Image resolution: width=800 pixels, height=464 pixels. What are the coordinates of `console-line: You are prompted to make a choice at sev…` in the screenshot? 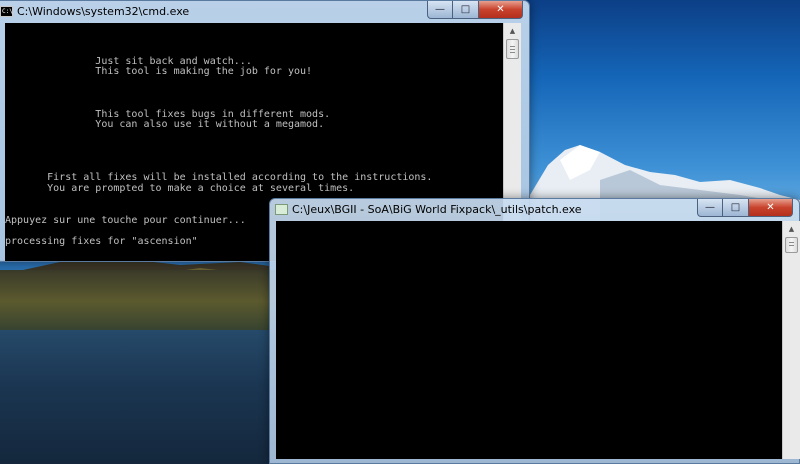 It's located at (180, 188).